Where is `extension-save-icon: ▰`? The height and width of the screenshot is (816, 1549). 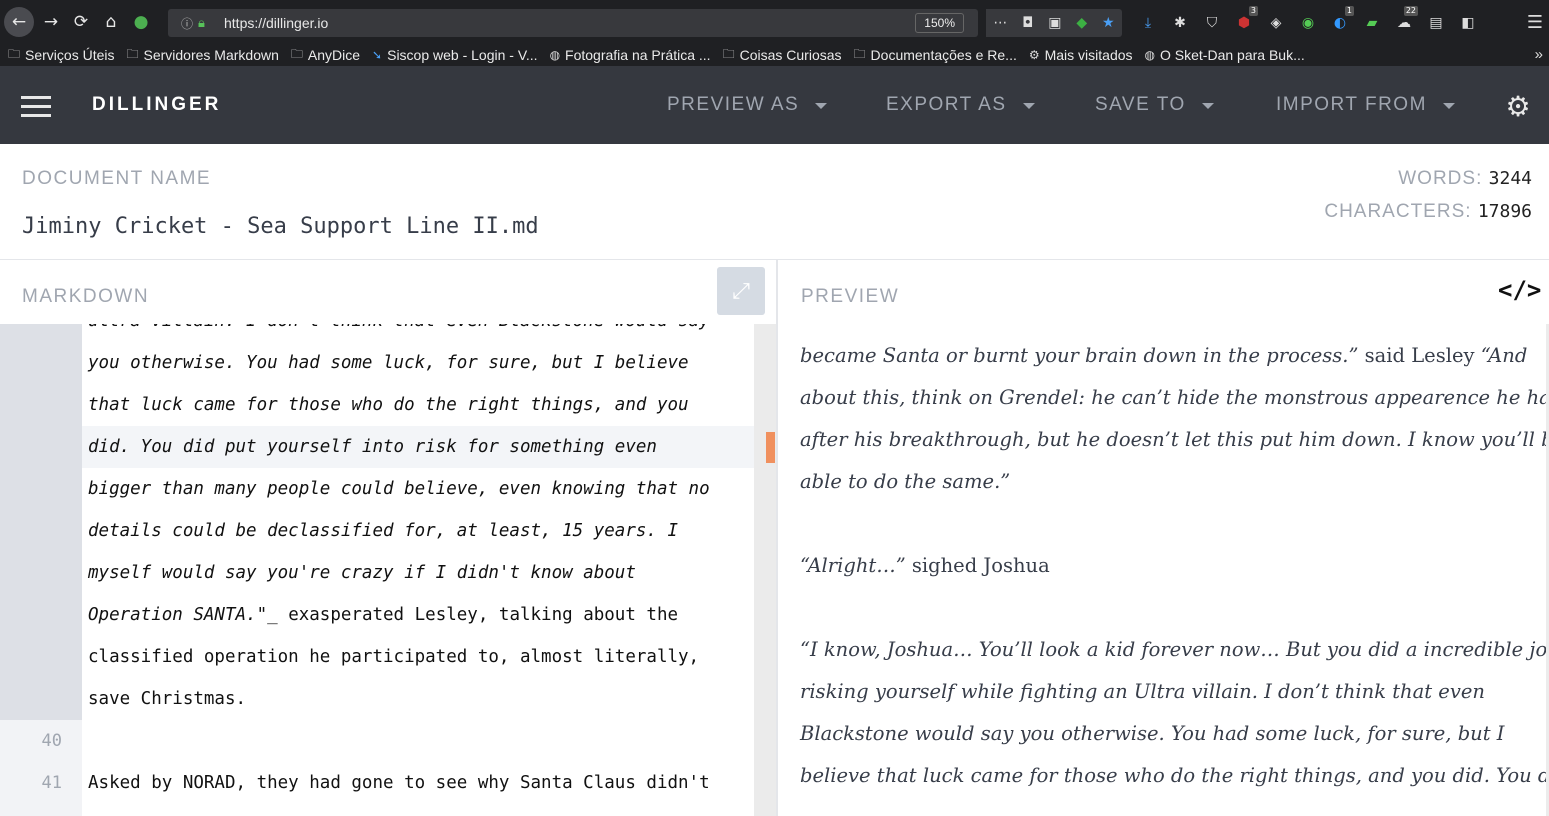 extension-save-icon: ▰ is located at coordinates (1372, 23).